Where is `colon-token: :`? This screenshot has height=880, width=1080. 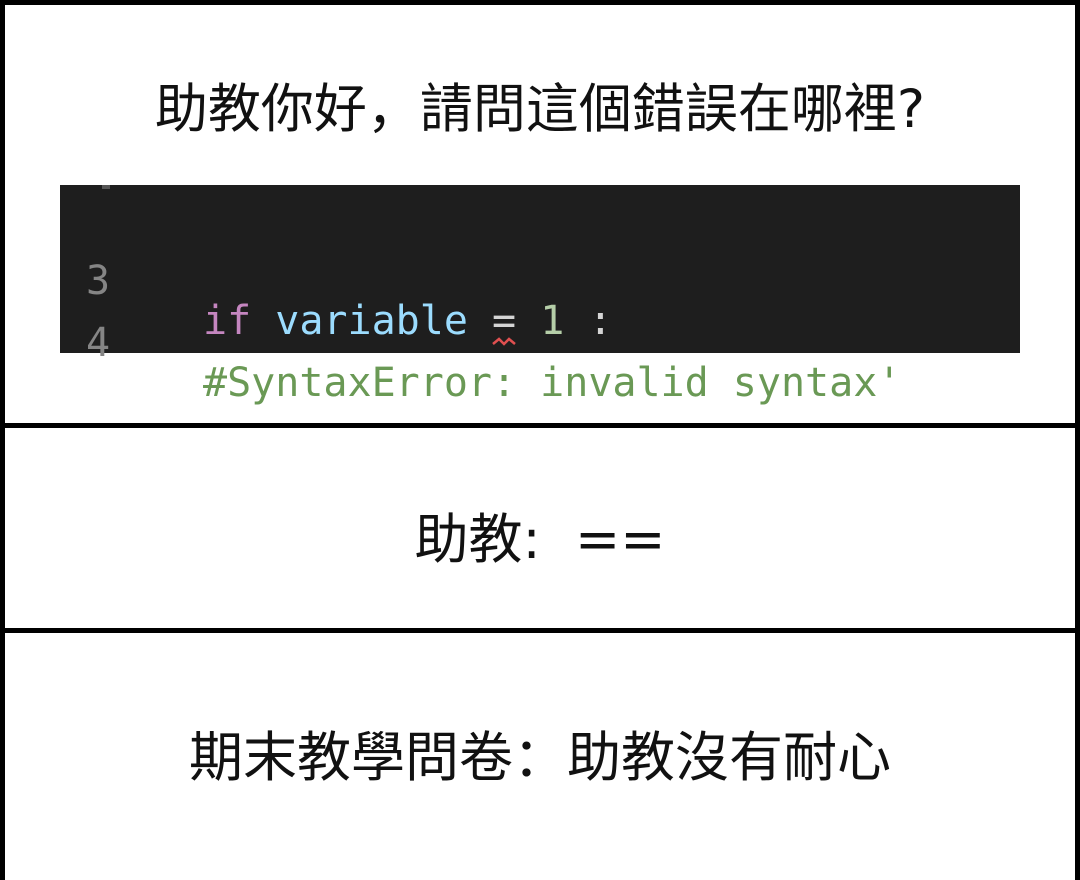 colon-token: : is located at coordinates (600, 321).